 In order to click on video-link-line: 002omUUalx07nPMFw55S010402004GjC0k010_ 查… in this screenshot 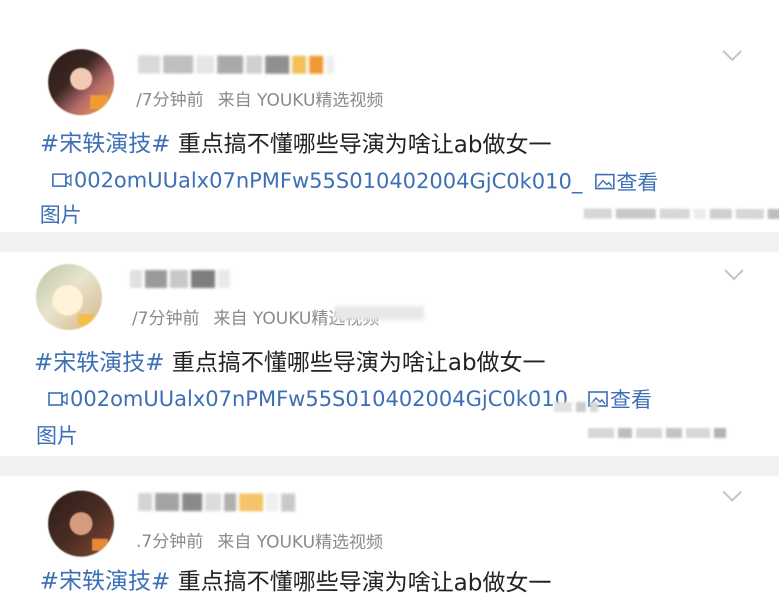, I will do `click(355, 181)`.